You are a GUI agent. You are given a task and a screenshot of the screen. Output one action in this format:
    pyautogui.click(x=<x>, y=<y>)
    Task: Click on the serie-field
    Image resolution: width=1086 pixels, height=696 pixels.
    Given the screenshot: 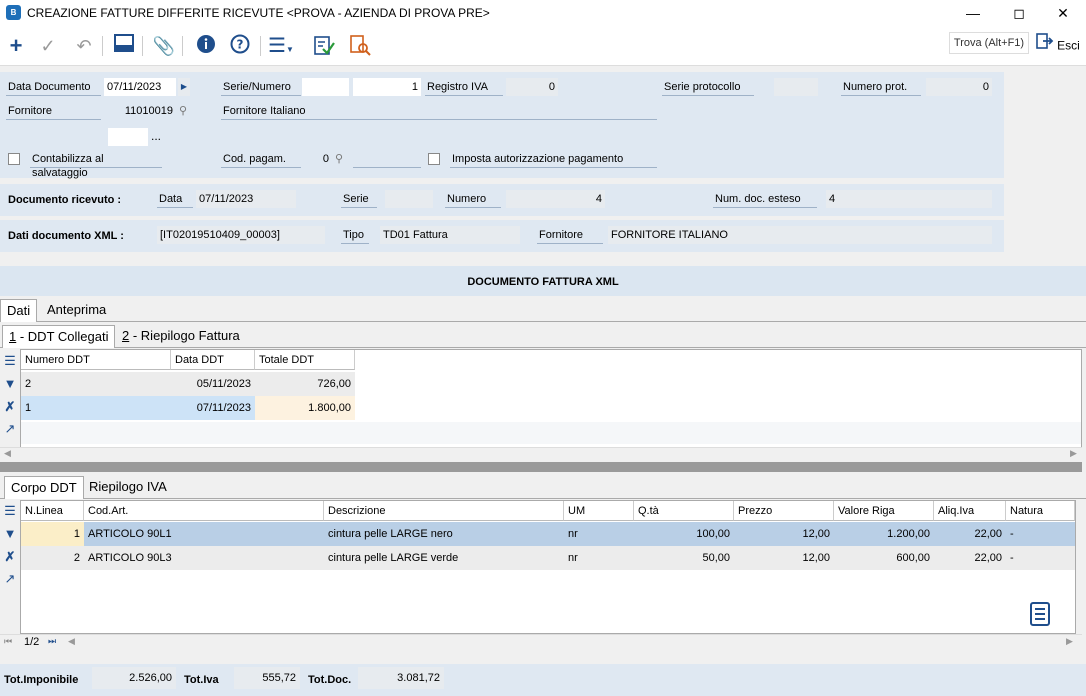 What is the action you would take?
    pyautogui.click(x=325, y=87)
    